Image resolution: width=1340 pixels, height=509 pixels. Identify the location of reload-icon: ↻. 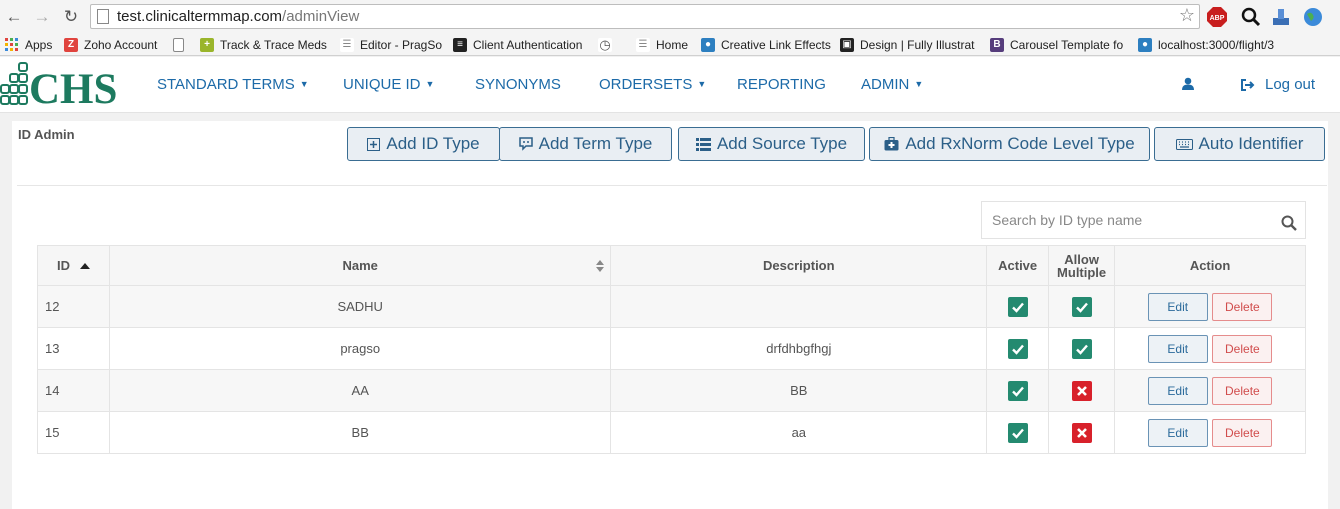
(71, 17).